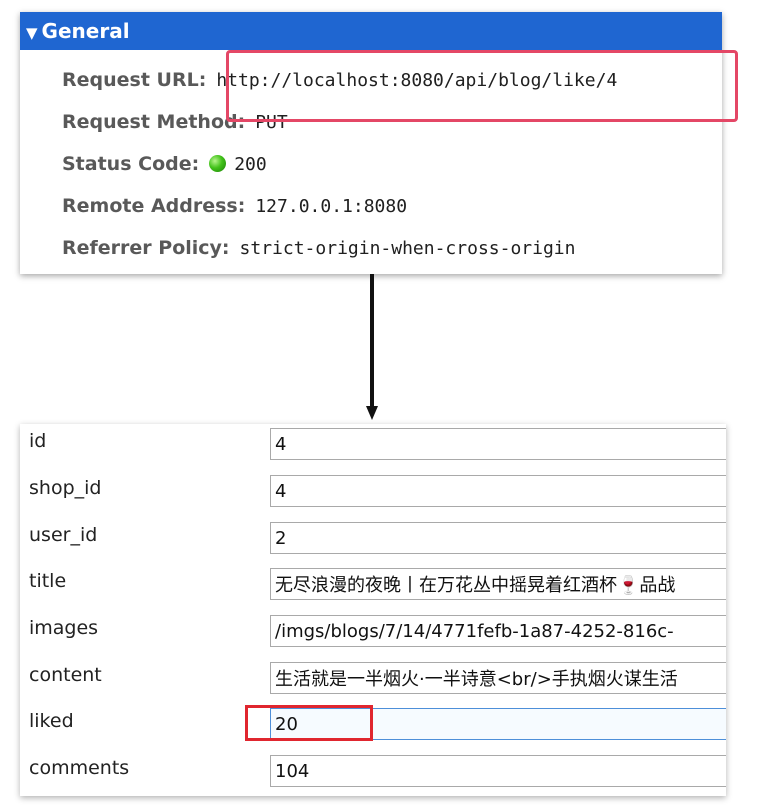 The image size is (760, 810). I want to click on field-row-user-id: user_id, so click(373, 543).